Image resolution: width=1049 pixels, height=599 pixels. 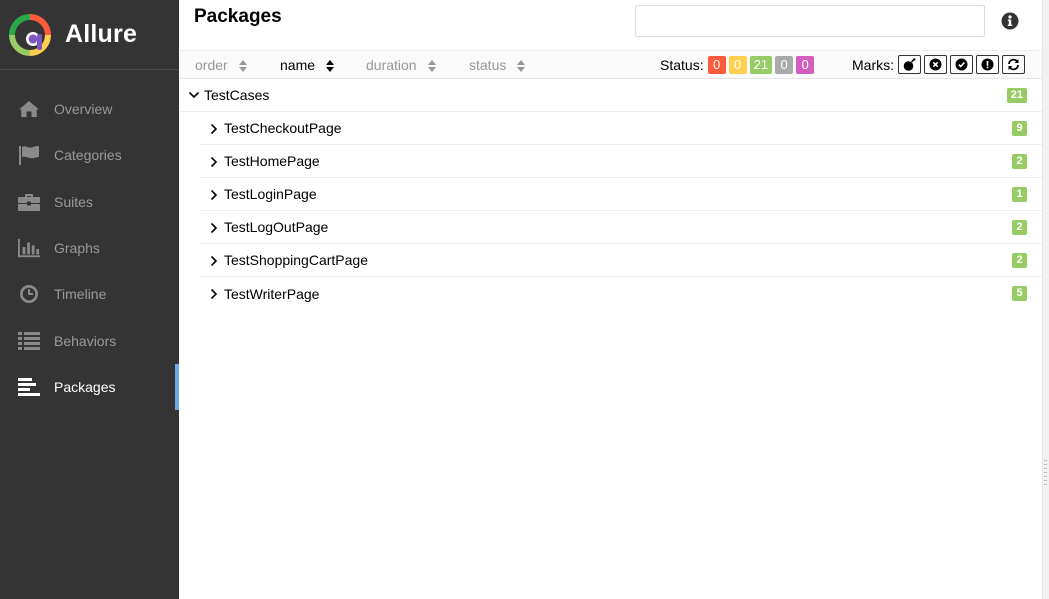 I want to click on sidebar-item-suites: Suites, so click(x=89, y=202).